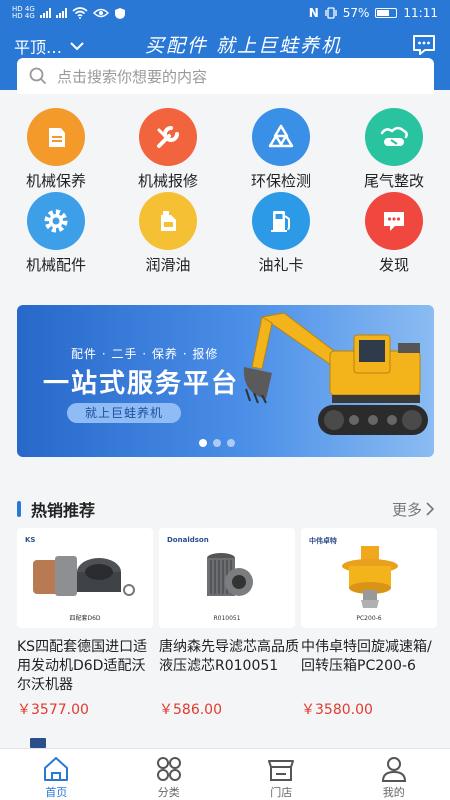  Describe the element at coordinates (168, 137) in the screenshot. I see `wrench-icon` at that location.